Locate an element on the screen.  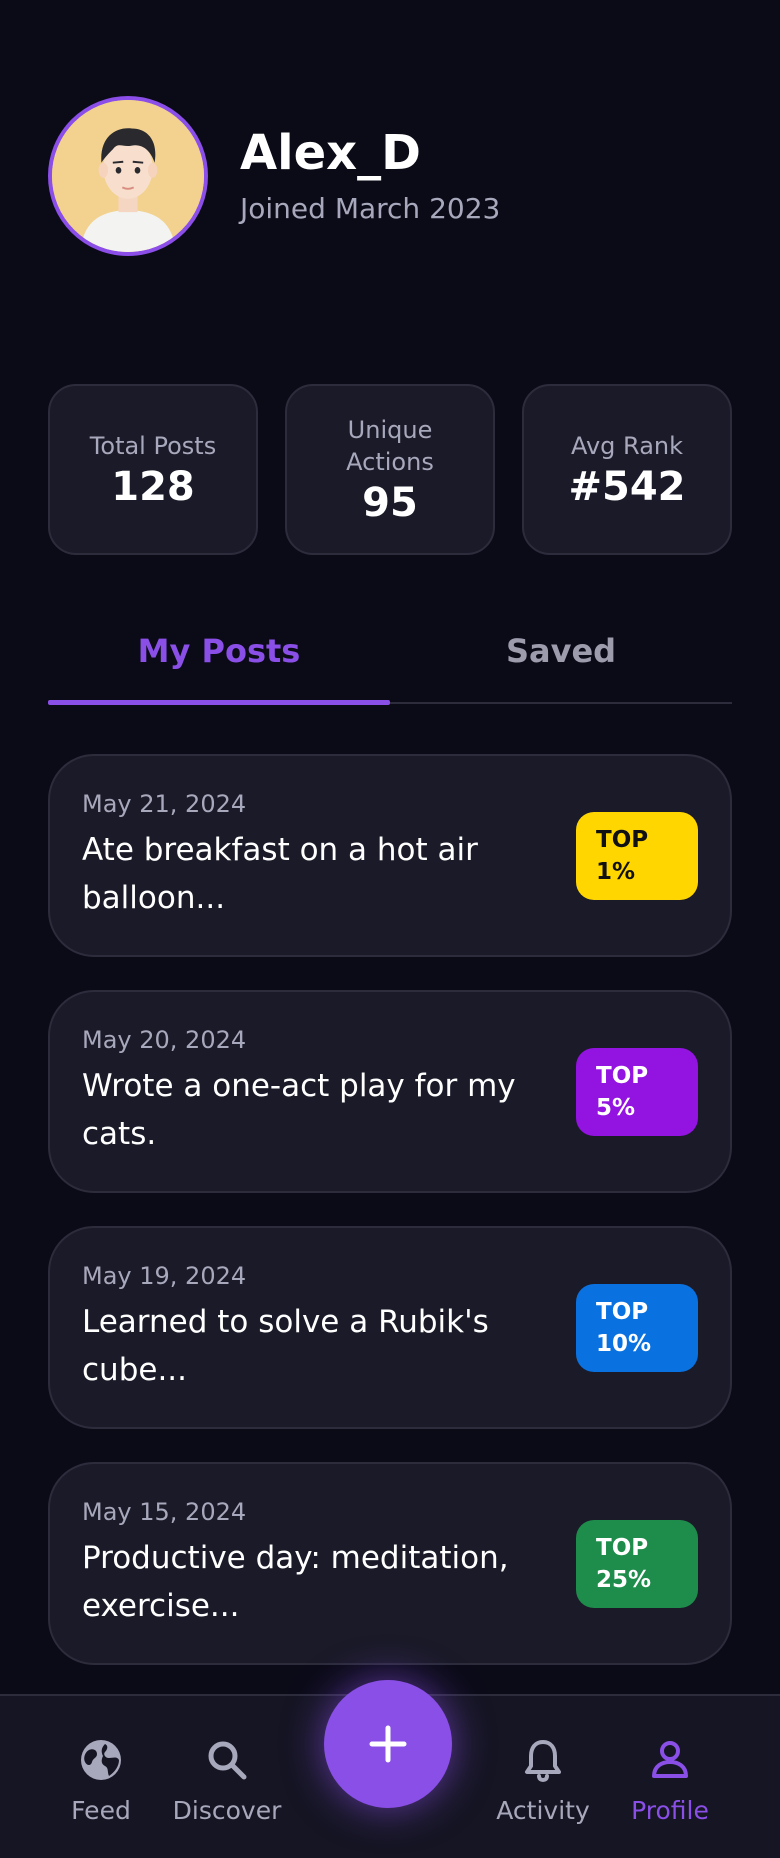
nav-activity: Activity is located at coordinates (543, 1780).